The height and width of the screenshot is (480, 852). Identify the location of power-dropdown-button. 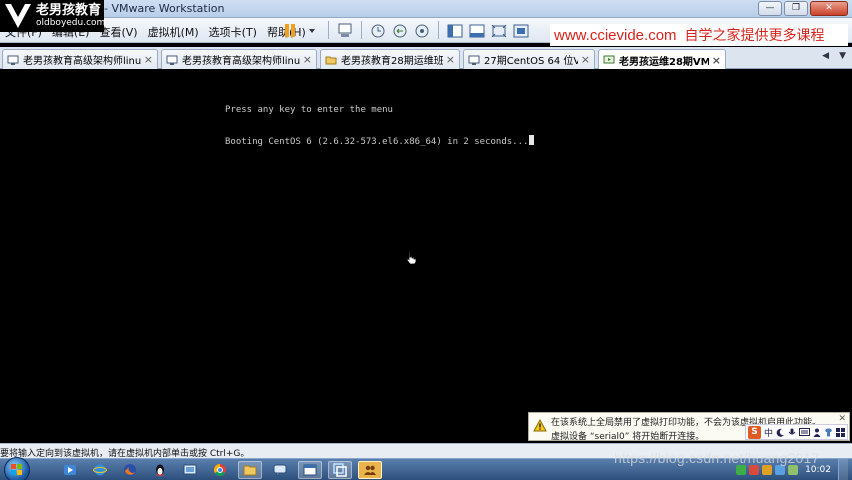
(312, 30).